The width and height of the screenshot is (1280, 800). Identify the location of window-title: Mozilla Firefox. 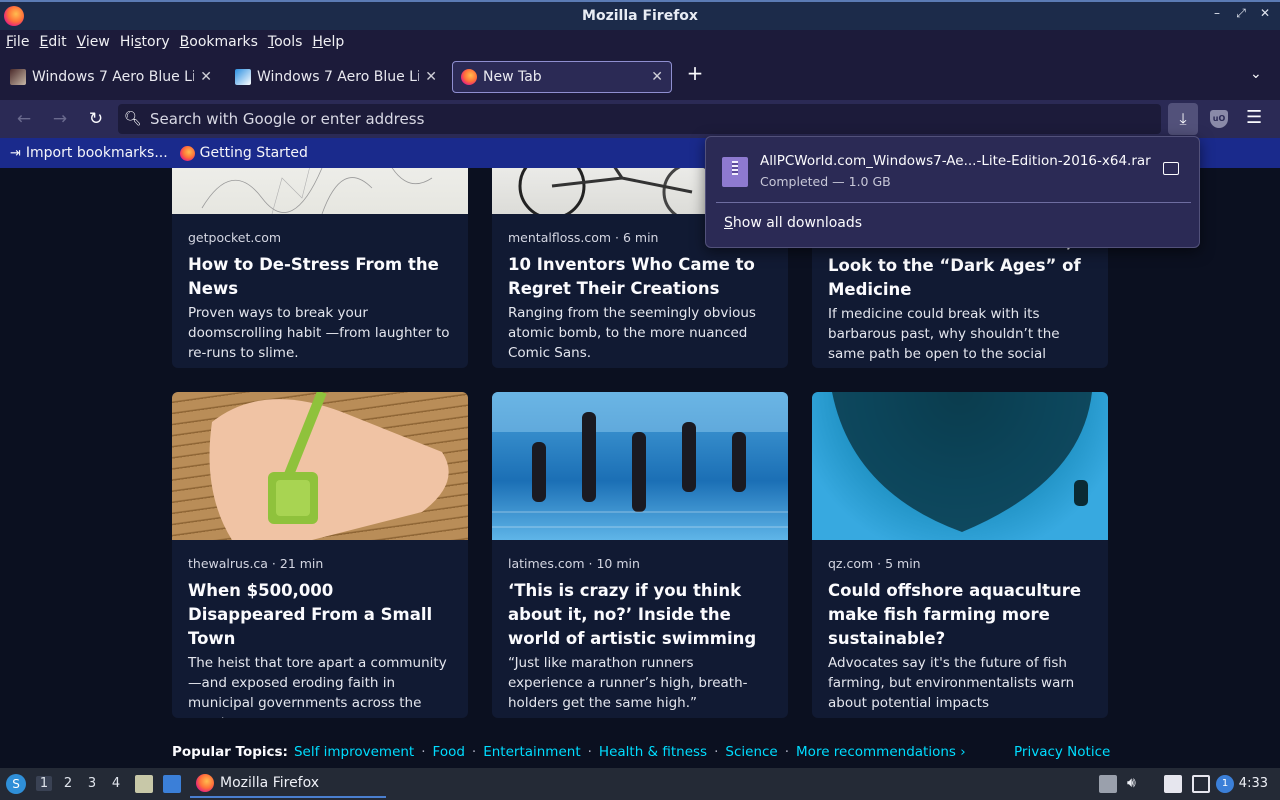
(640, 16).